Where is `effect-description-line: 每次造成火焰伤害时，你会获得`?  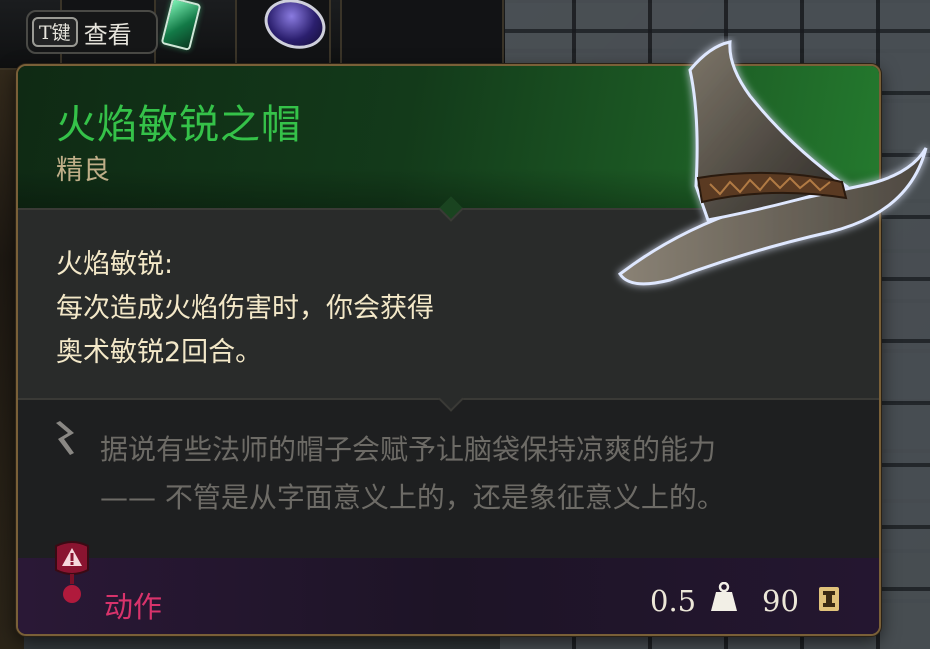 effect-description-line: 每次造成火焰伤害时，你会获得 is located at coordinates (245, 308).